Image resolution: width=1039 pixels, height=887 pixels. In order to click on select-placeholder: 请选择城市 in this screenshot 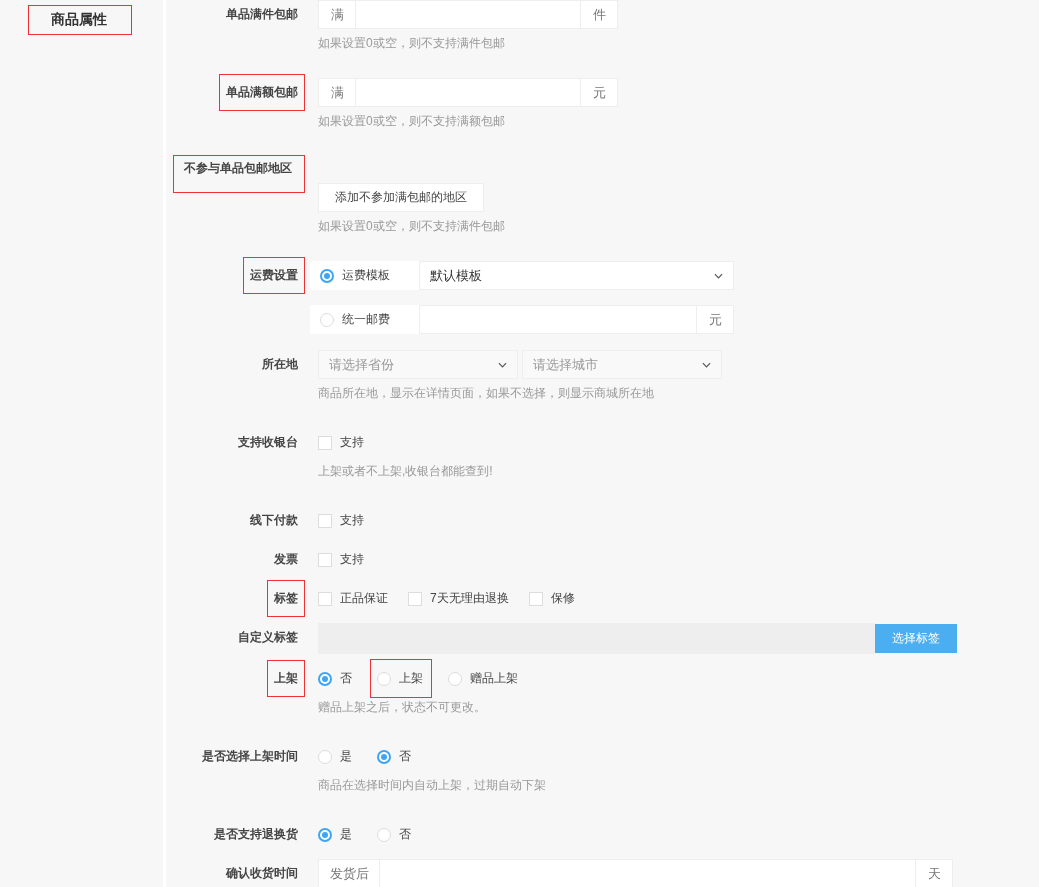, I will do `click(565, 364)`.